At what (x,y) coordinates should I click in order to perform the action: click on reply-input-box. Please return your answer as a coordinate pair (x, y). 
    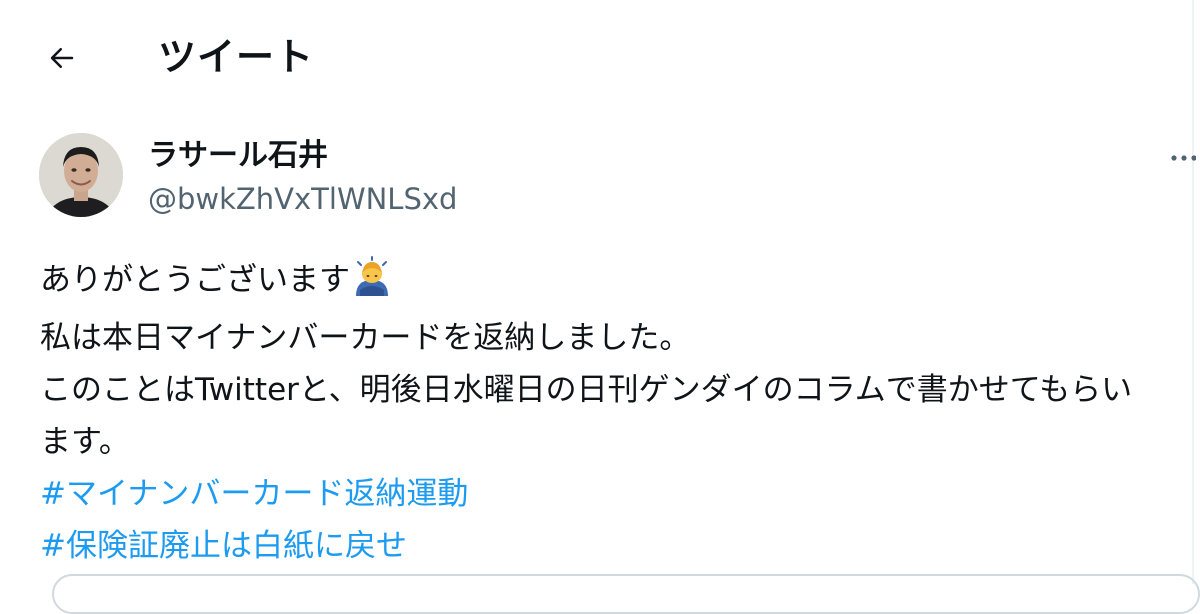
    Looking at the image, I should click on (626, 594).